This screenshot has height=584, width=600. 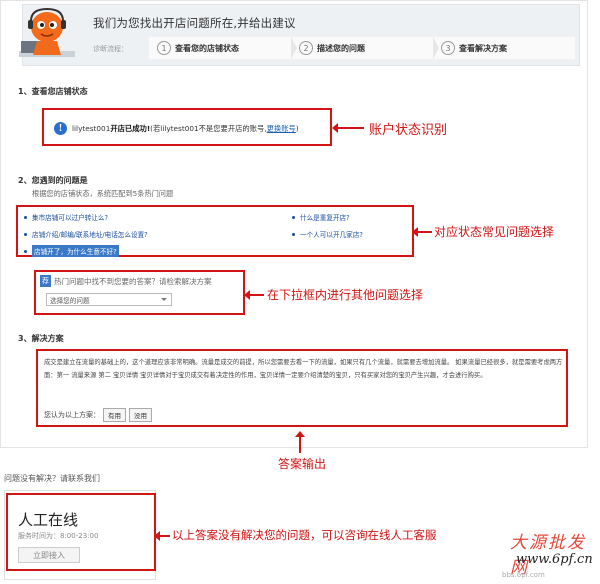 I want to click on account-name: lilytest001, so click(x=91, y=128).